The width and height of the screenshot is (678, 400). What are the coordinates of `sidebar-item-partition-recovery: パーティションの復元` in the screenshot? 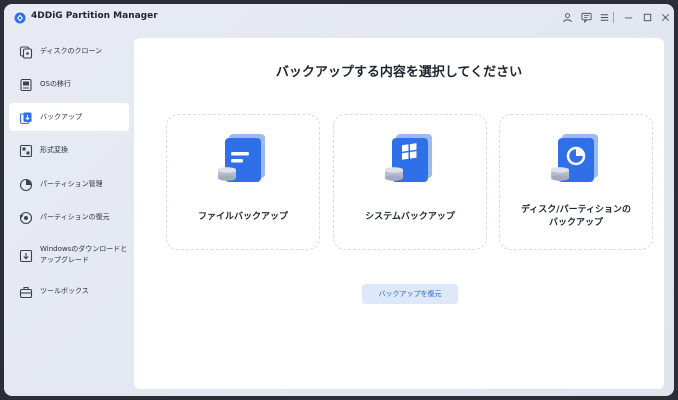 It's located at (69, 217).